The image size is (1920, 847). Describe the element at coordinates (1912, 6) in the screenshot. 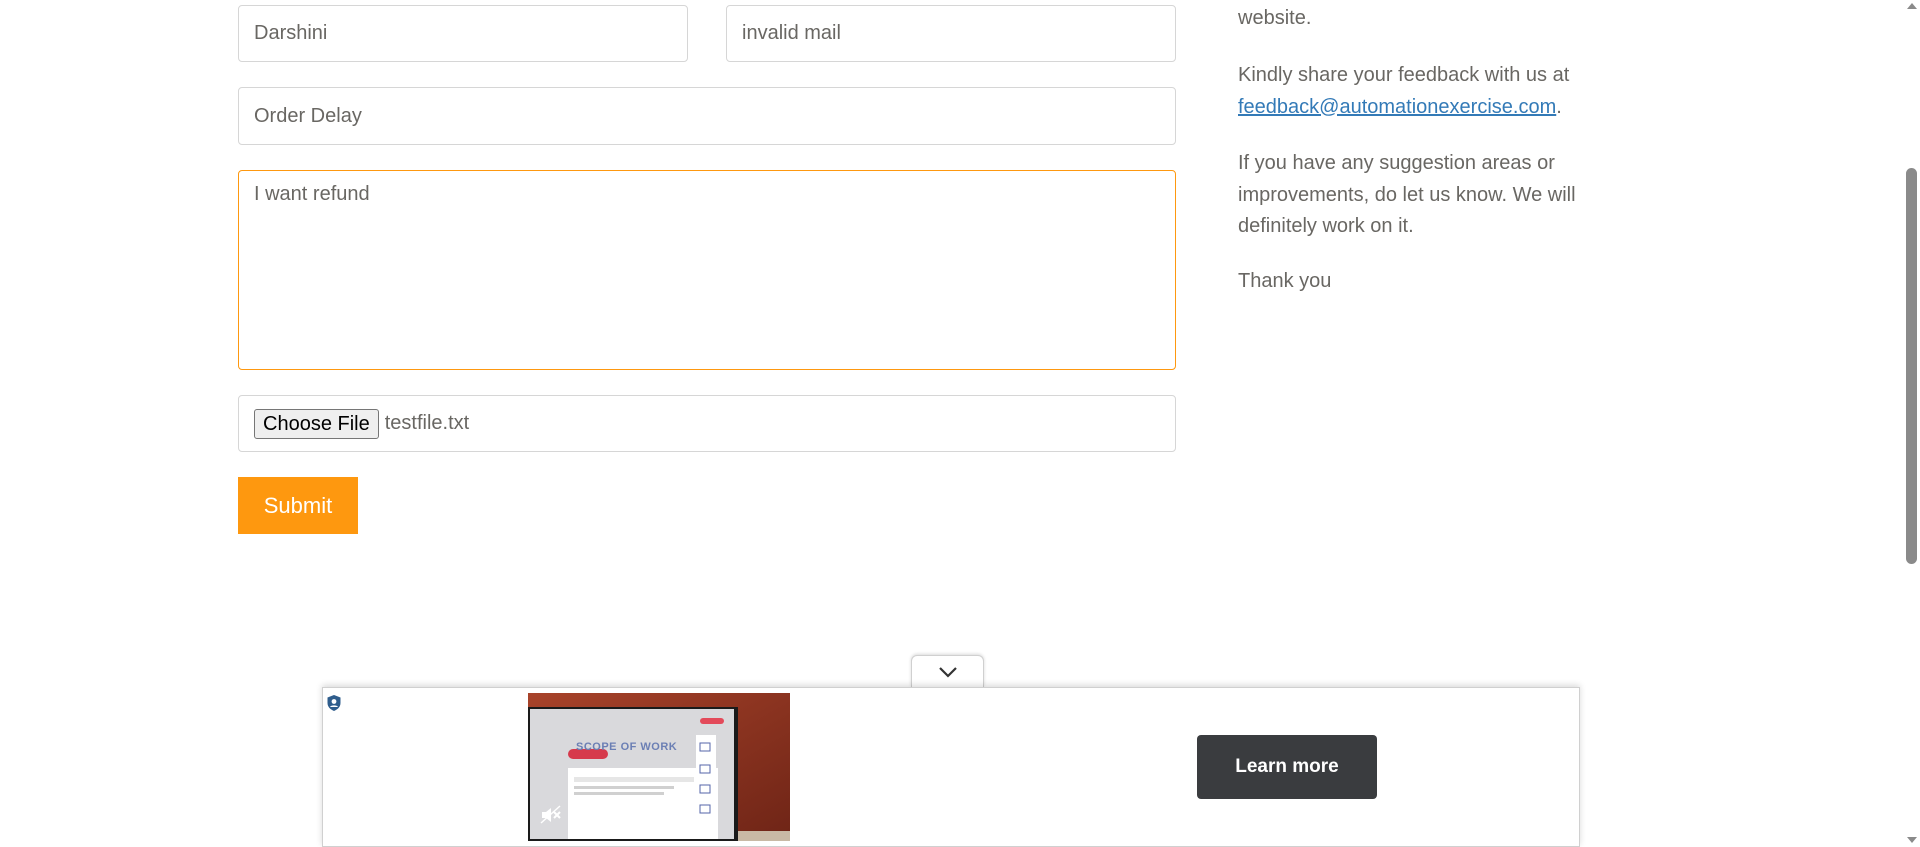

I see `scroll-up-arrow-icon` at that location.